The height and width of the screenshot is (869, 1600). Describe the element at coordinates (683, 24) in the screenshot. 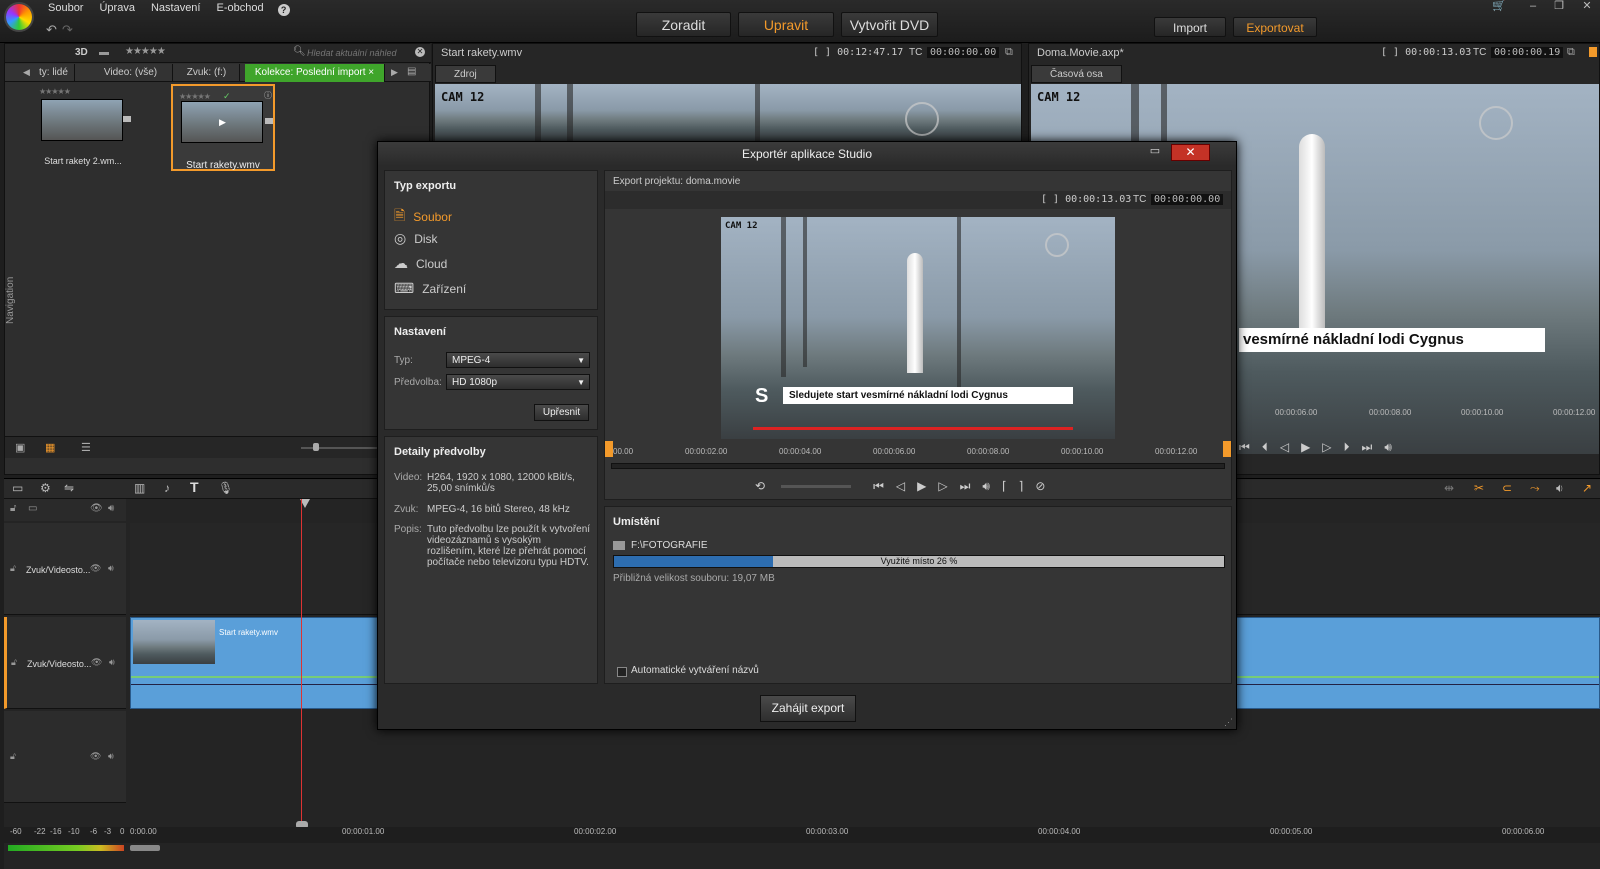

I see `tab-arrange: Zoradit` at that location.